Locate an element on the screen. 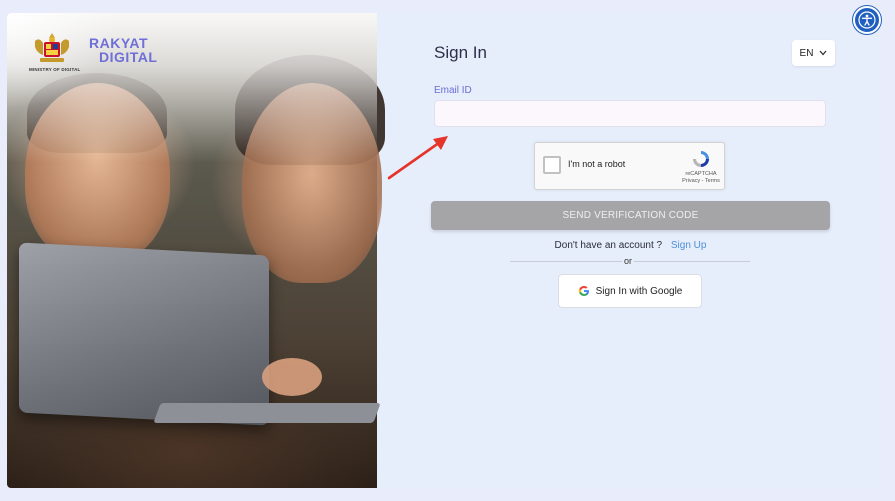 This screenshot has height=501, width=895. chevron-down-icon is located at coordinates (823, 53).